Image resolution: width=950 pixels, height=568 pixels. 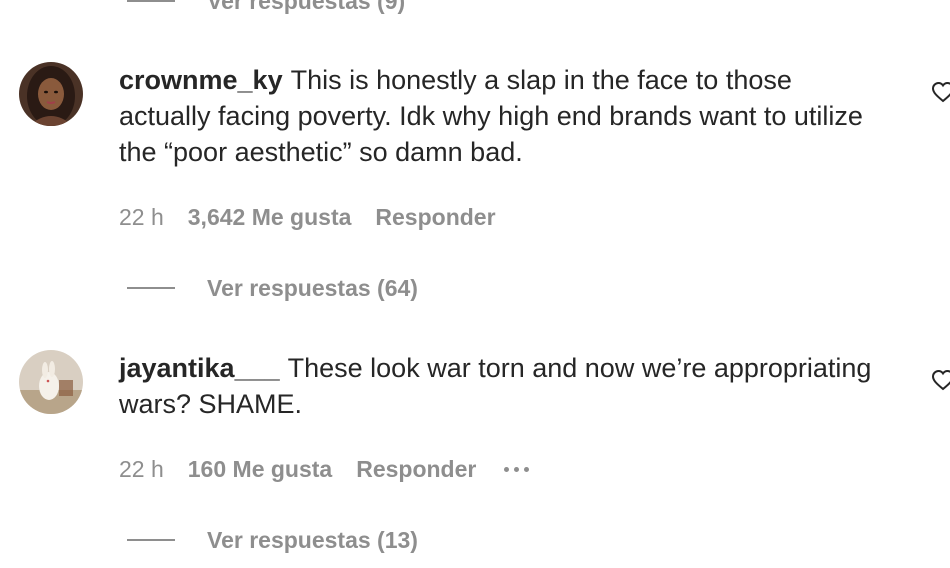 I want to click on view-replies-button: Ver respuestas (9), so click(x=266, y=8).